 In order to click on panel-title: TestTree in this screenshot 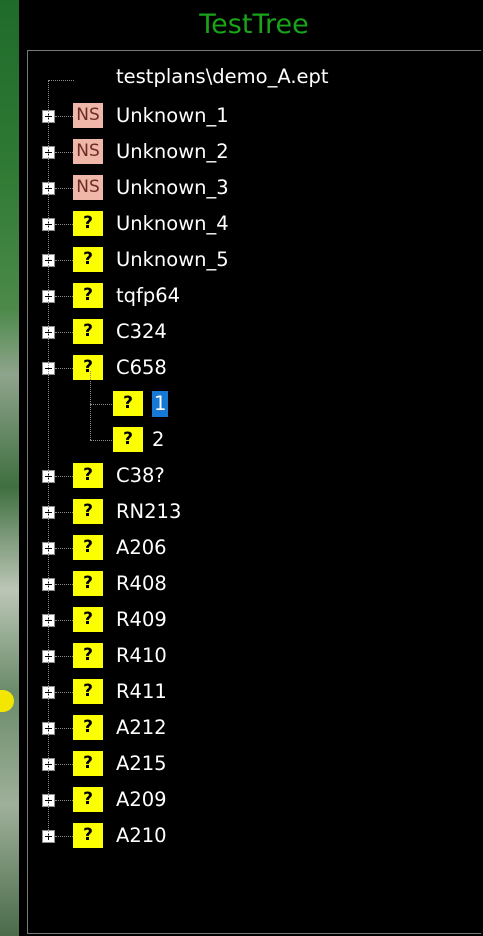, I will do `click(254, 24)`.